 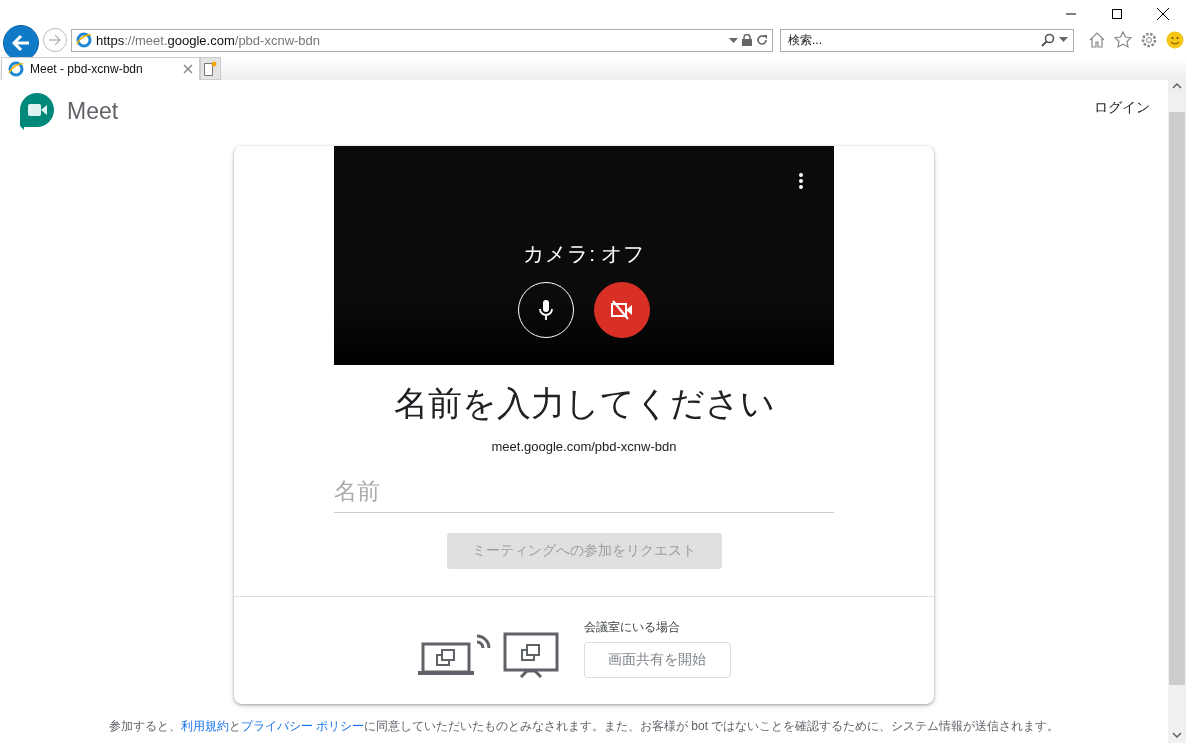 I want to click on camera-off-icon, so click(x=622, y=310).